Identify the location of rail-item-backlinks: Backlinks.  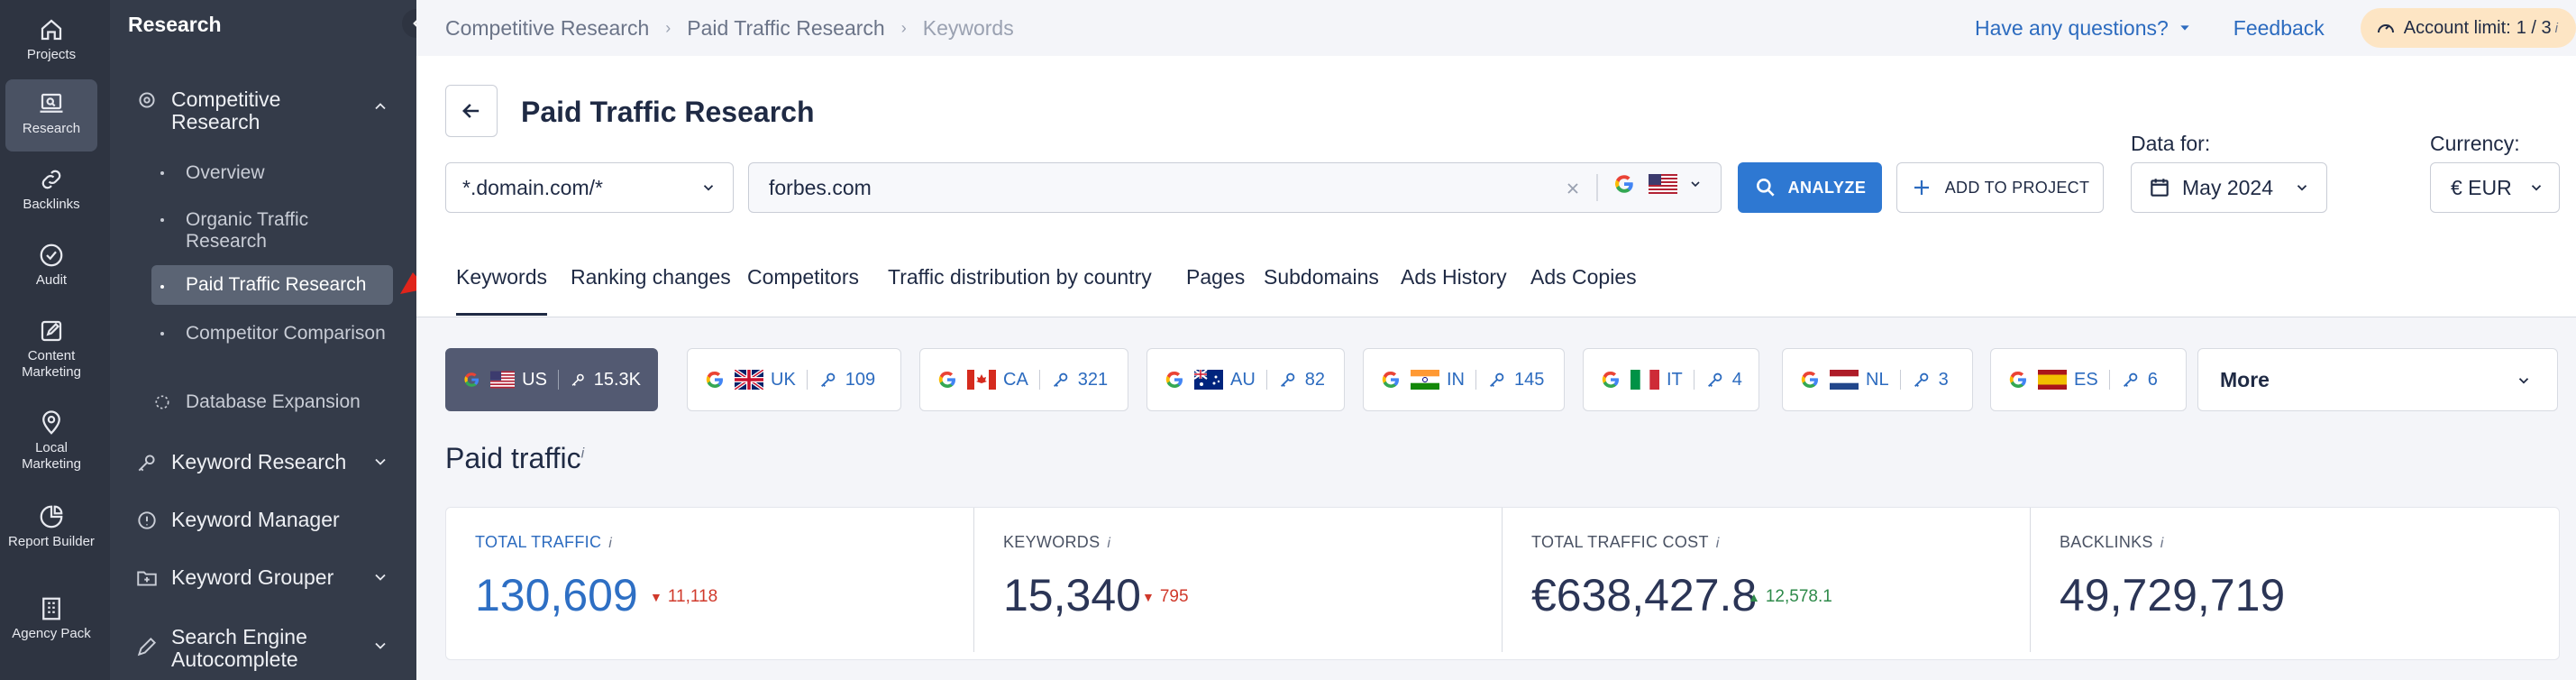
(51, 193).